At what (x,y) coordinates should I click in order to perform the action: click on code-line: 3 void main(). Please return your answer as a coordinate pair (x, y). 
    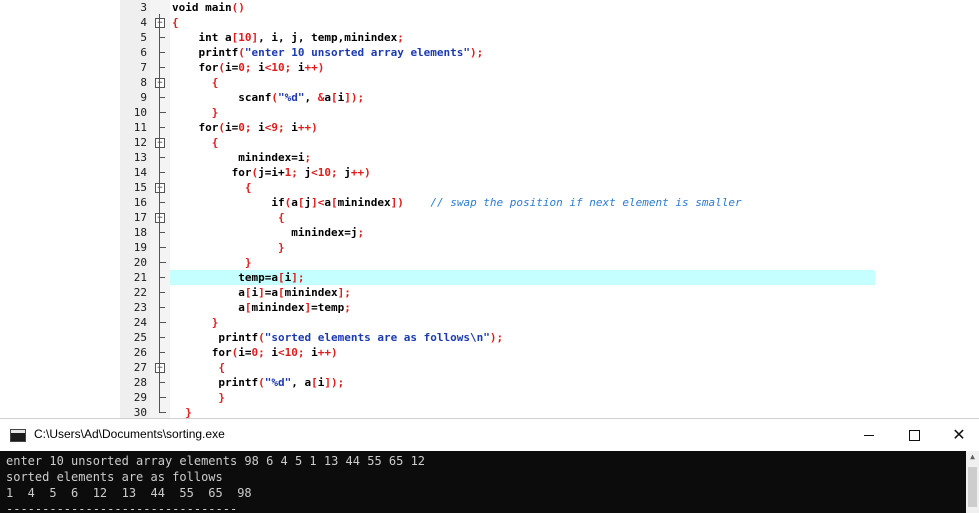
    Looking at the image, I should click on (489, 7).